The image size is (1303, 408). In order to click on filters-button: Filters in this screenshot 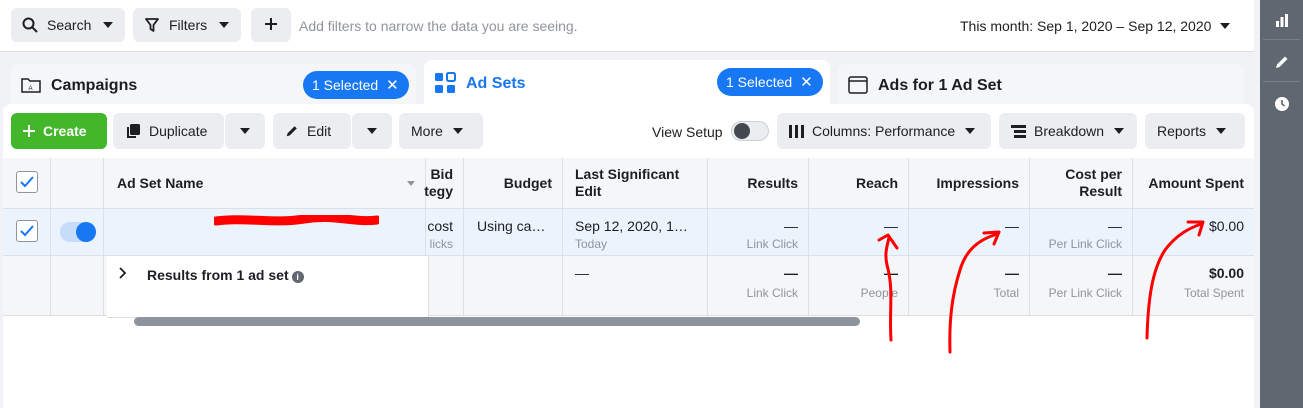, I will do `click(187, 25)`.